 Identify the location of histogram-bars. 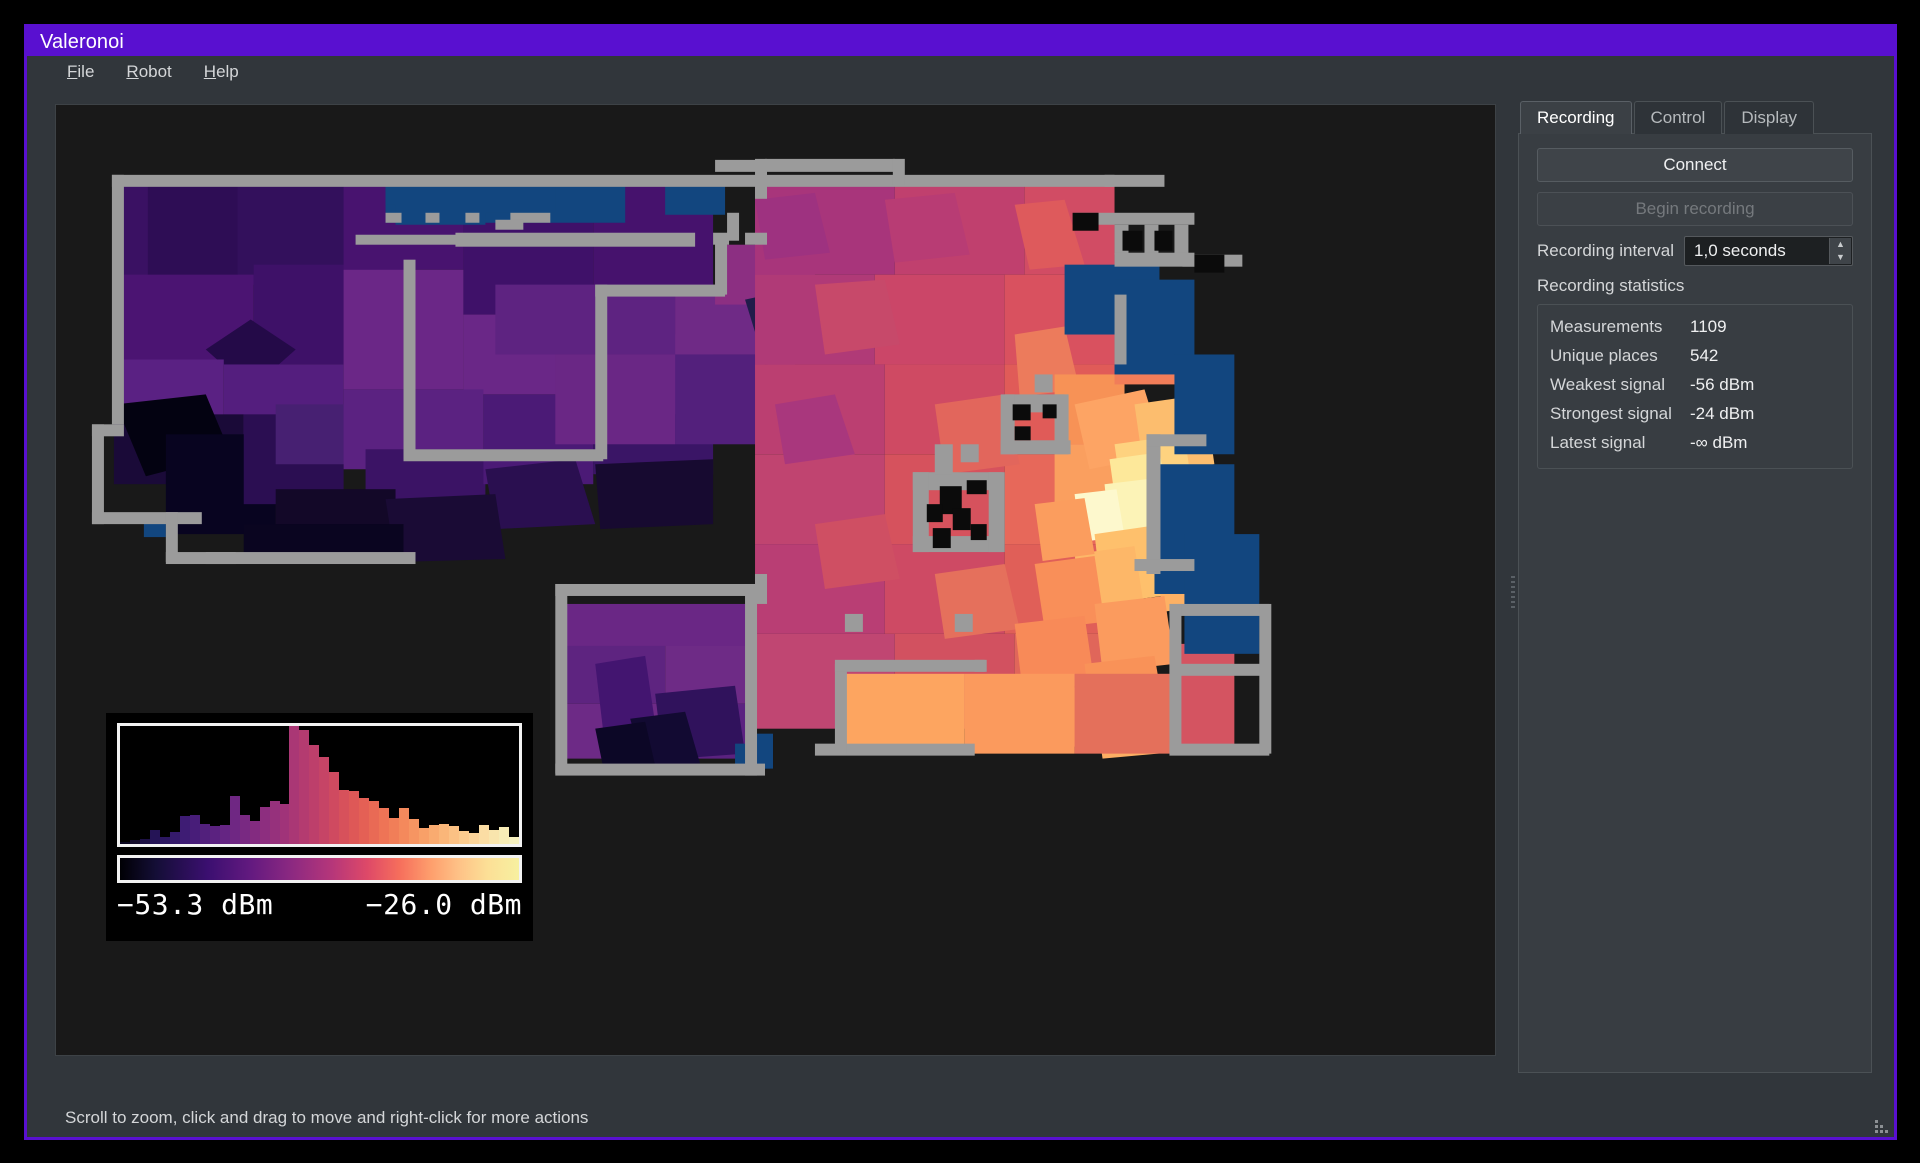
(319, 785).